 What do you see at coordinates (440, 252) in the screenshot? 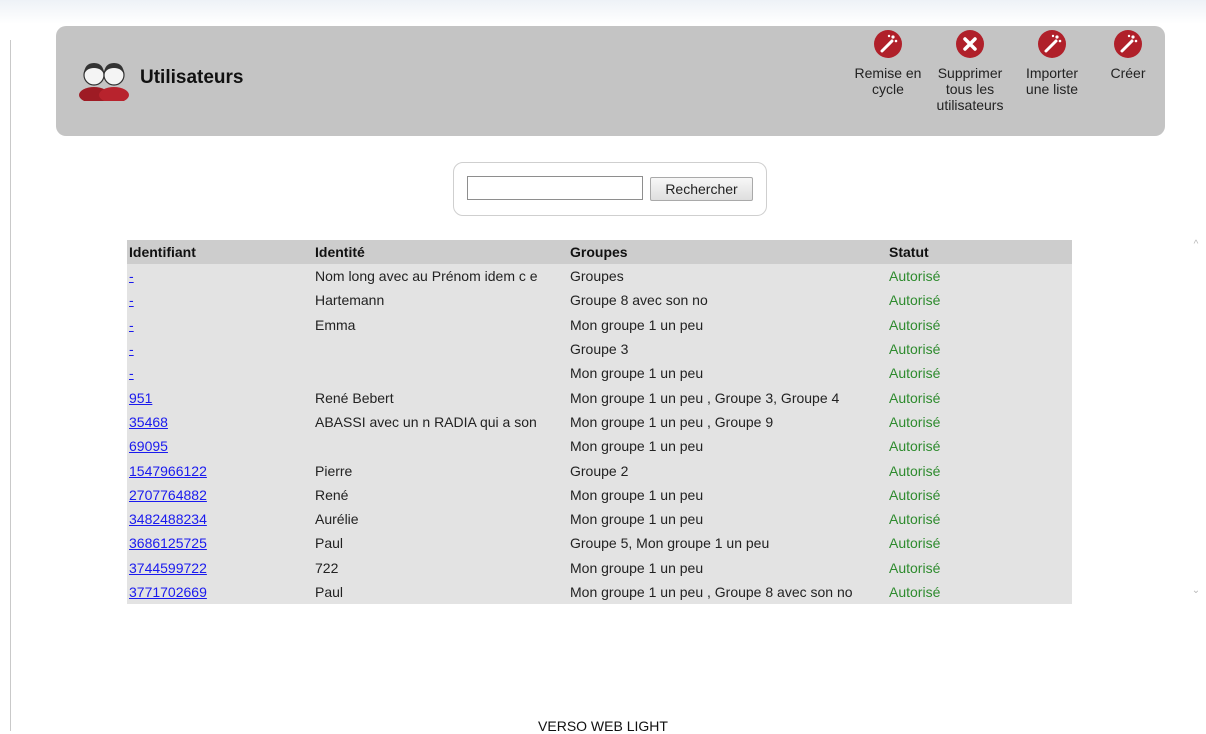
I see `column-header-identite: Identité` at bounding box center [440, 252].